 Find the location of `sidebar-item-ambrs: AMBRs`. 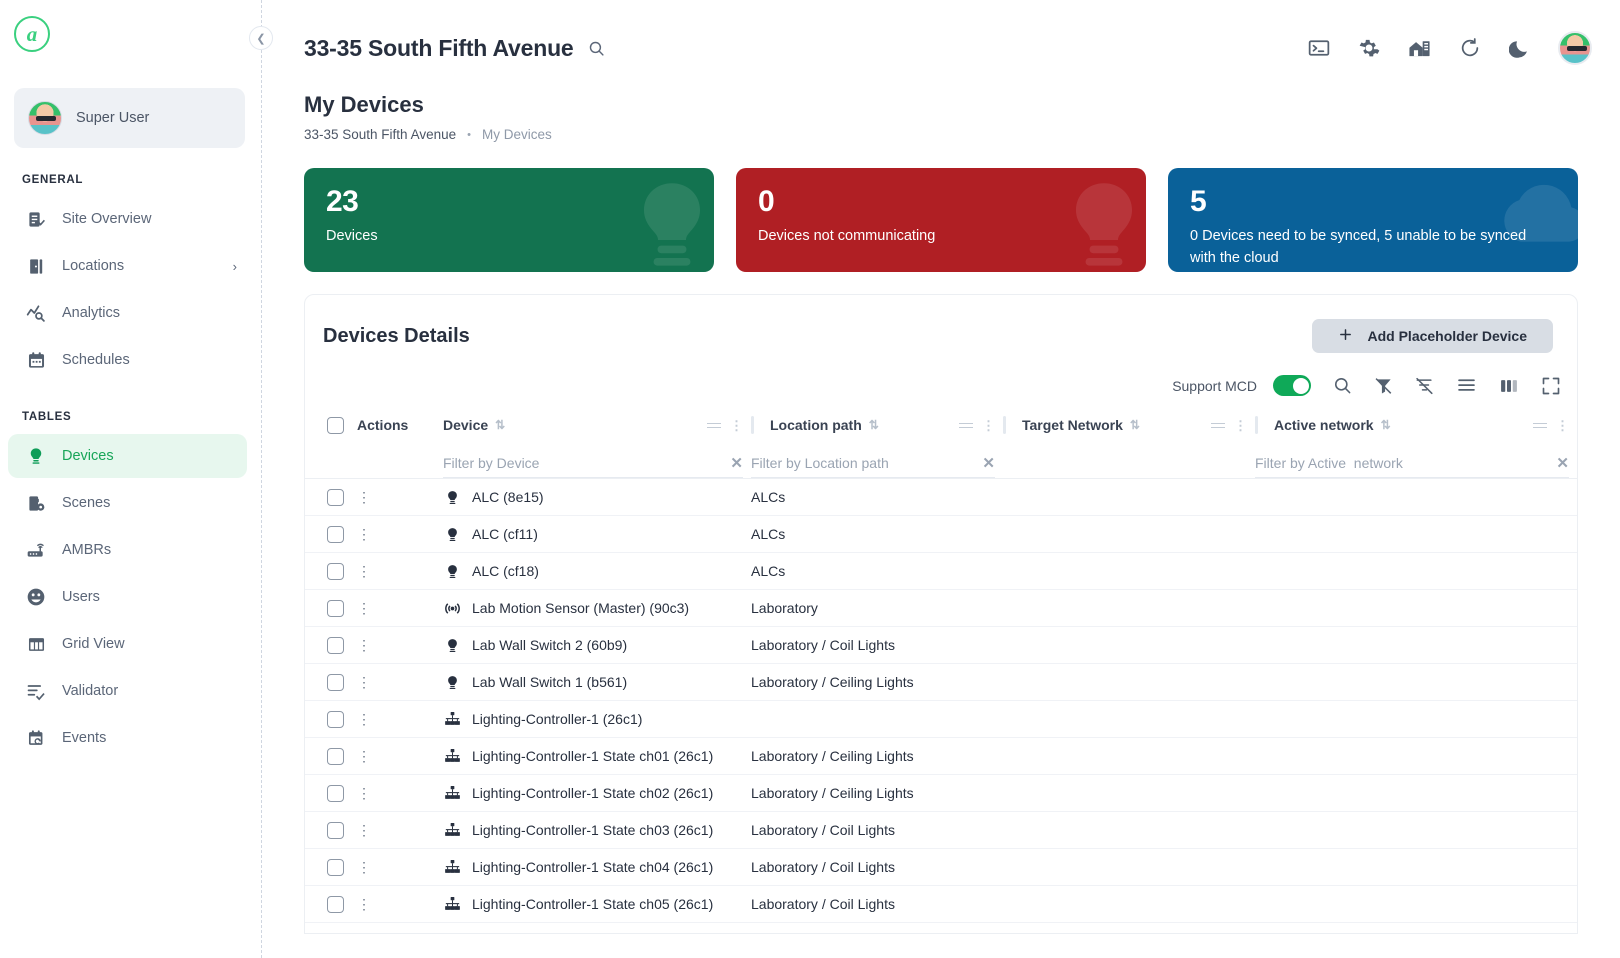

sidebar-item-ambrs: AMBRs is located at coordinates (127, 550).